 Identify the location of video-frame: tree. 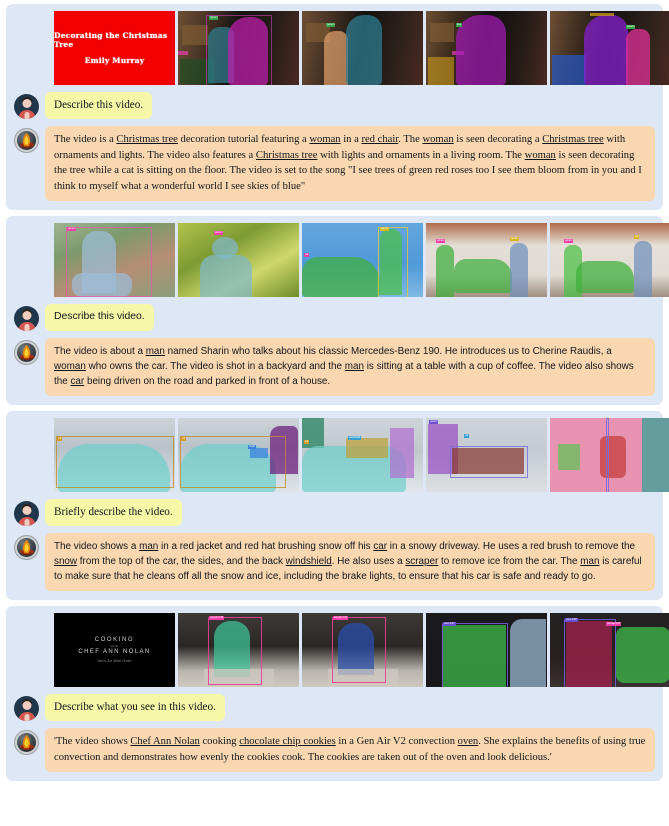
(486, 48).